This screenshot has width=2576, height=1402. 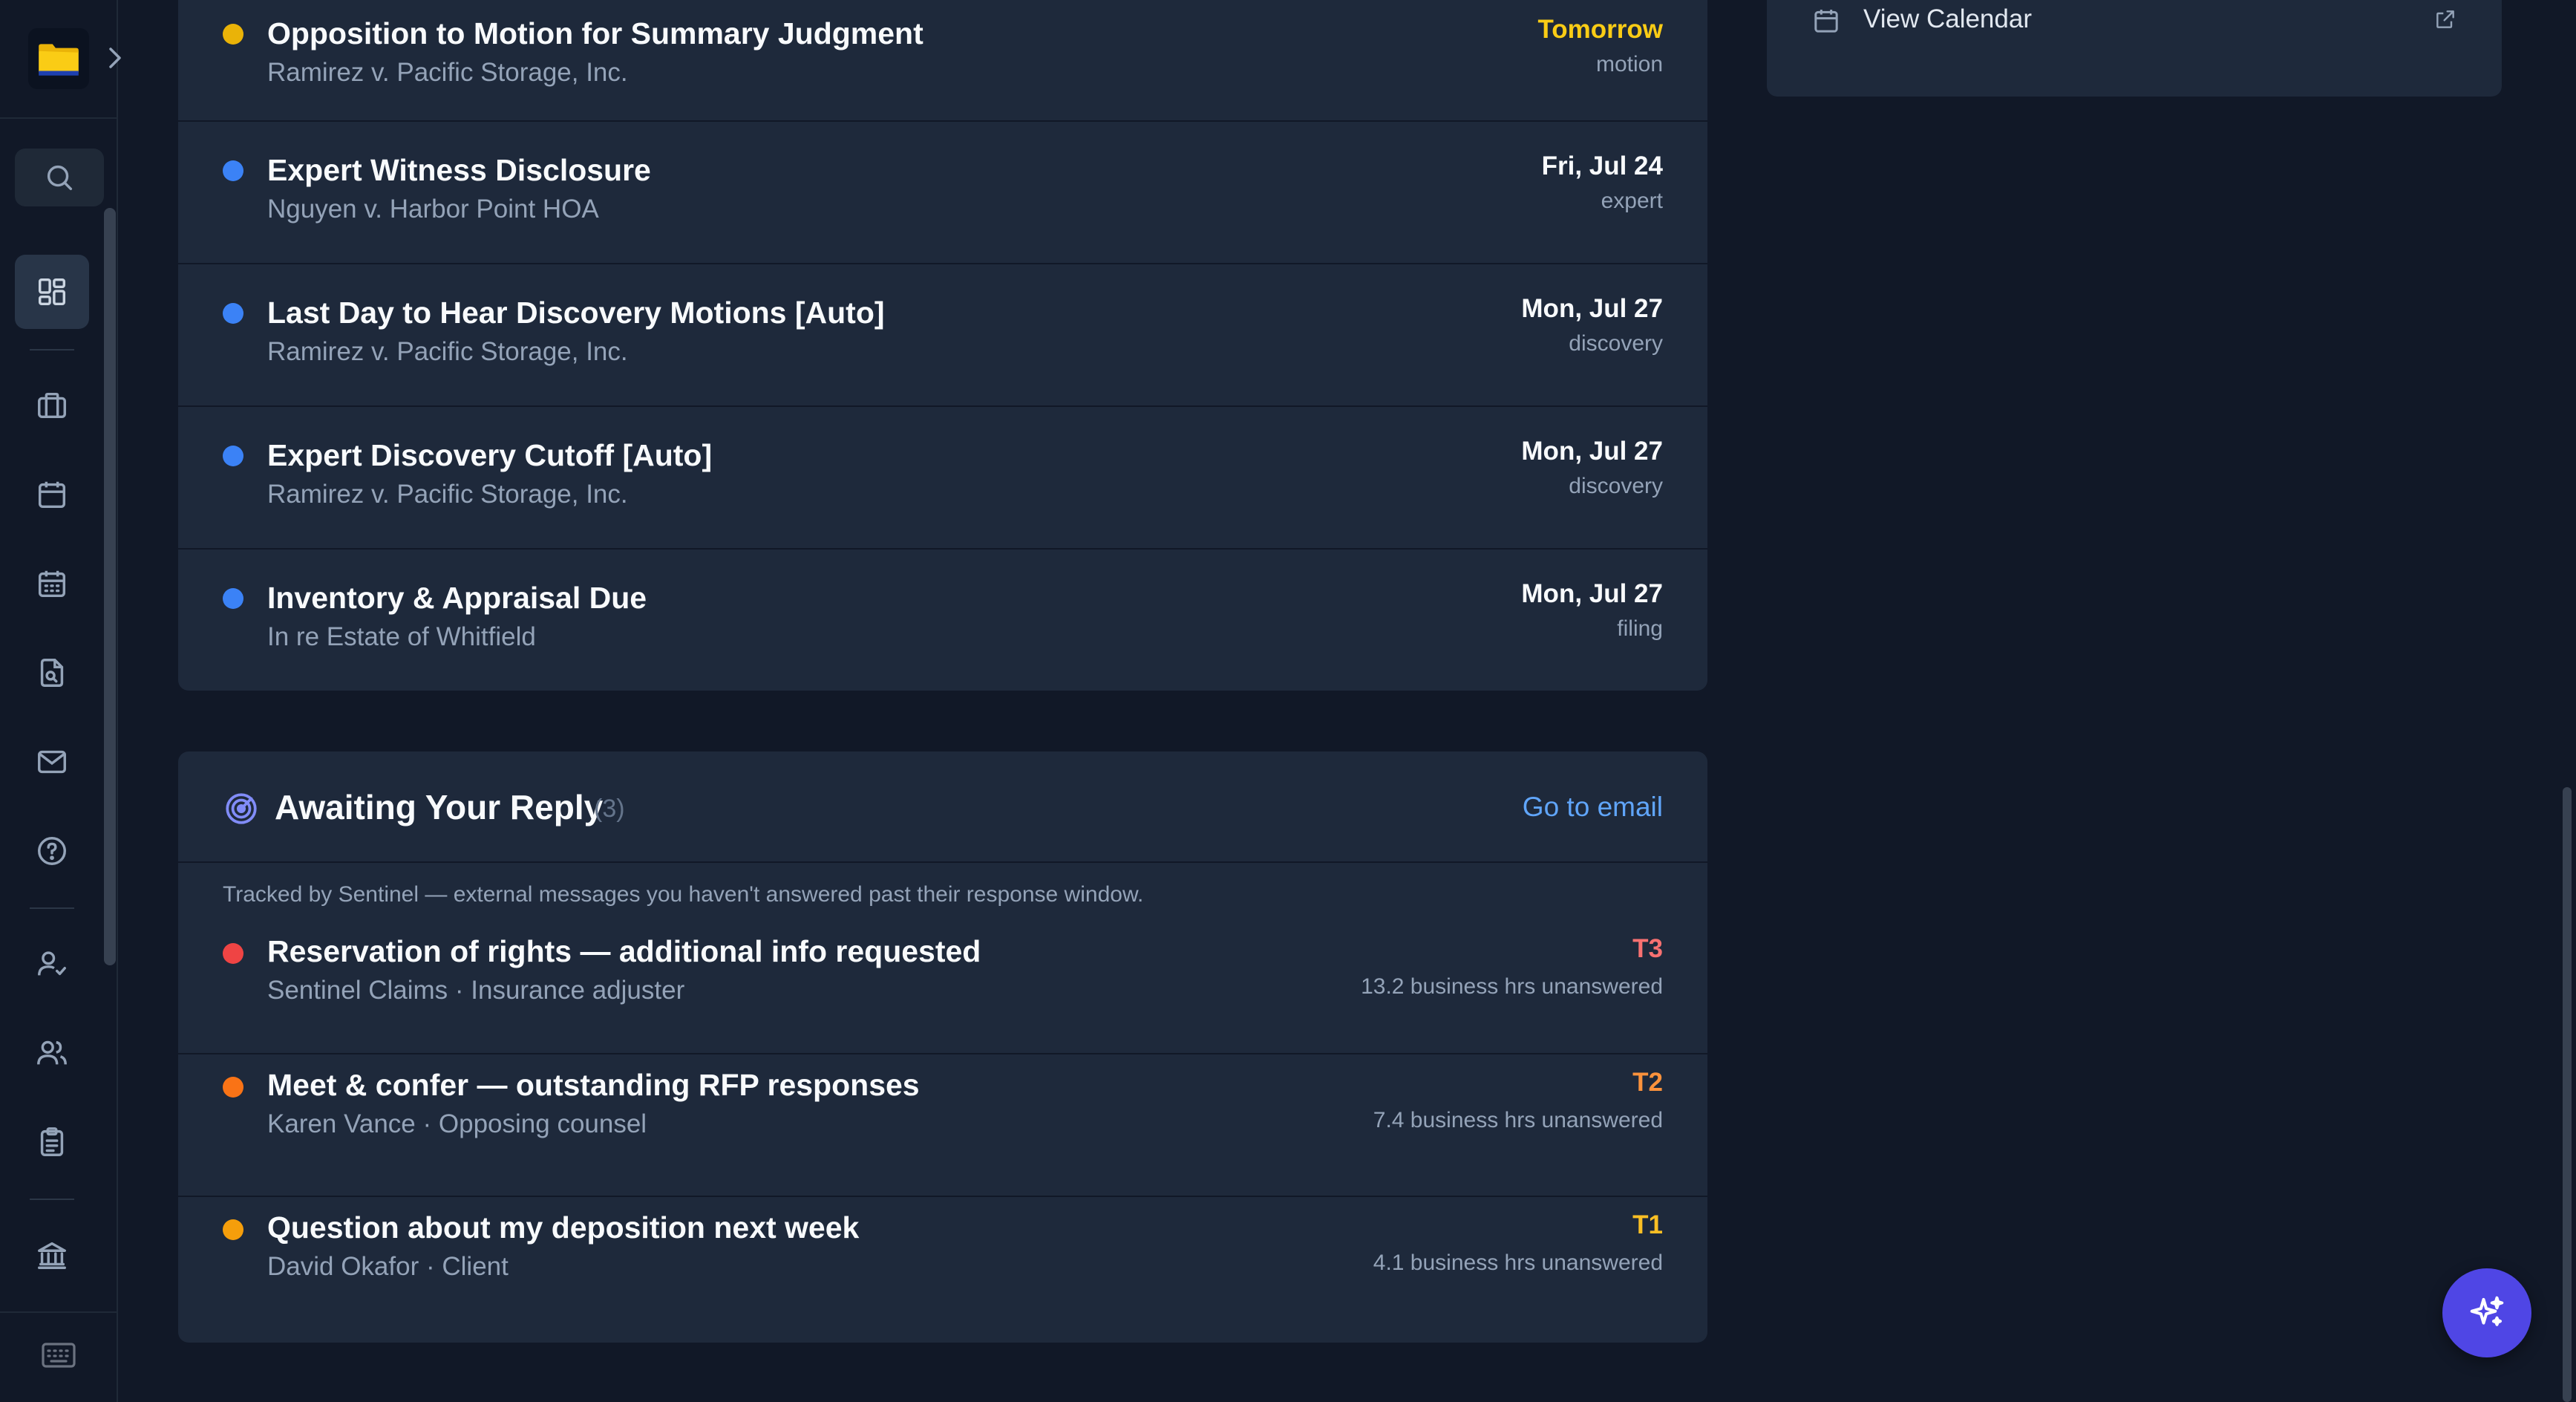 What do you see at coordinates (1602, 165) in the screenshot?
I see `deadline-date: Fri, Jul 24` at bounding box center [1602, 165].